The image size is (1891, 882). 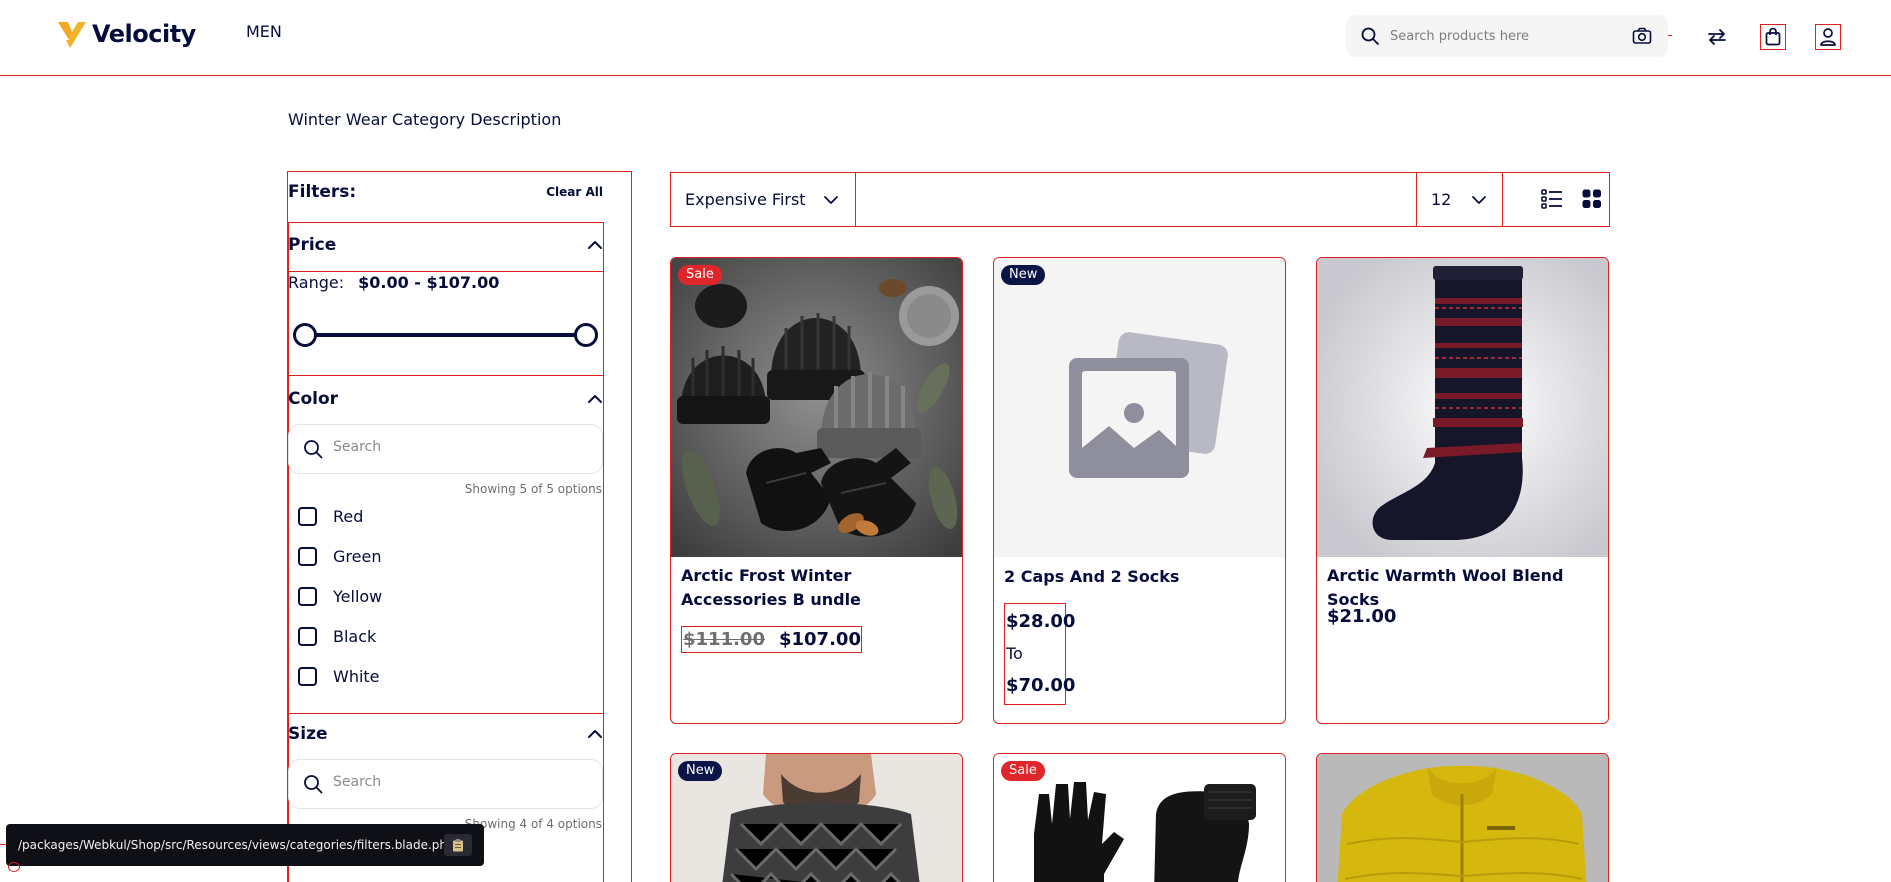 What do you see at coordinates (1014, 653) in the screenshot?
I see `price-to-label: To` at bounding box center [1014, 653].